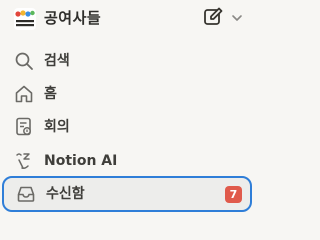  I want to click on notion-ai-face-icon, so click(23, 161).